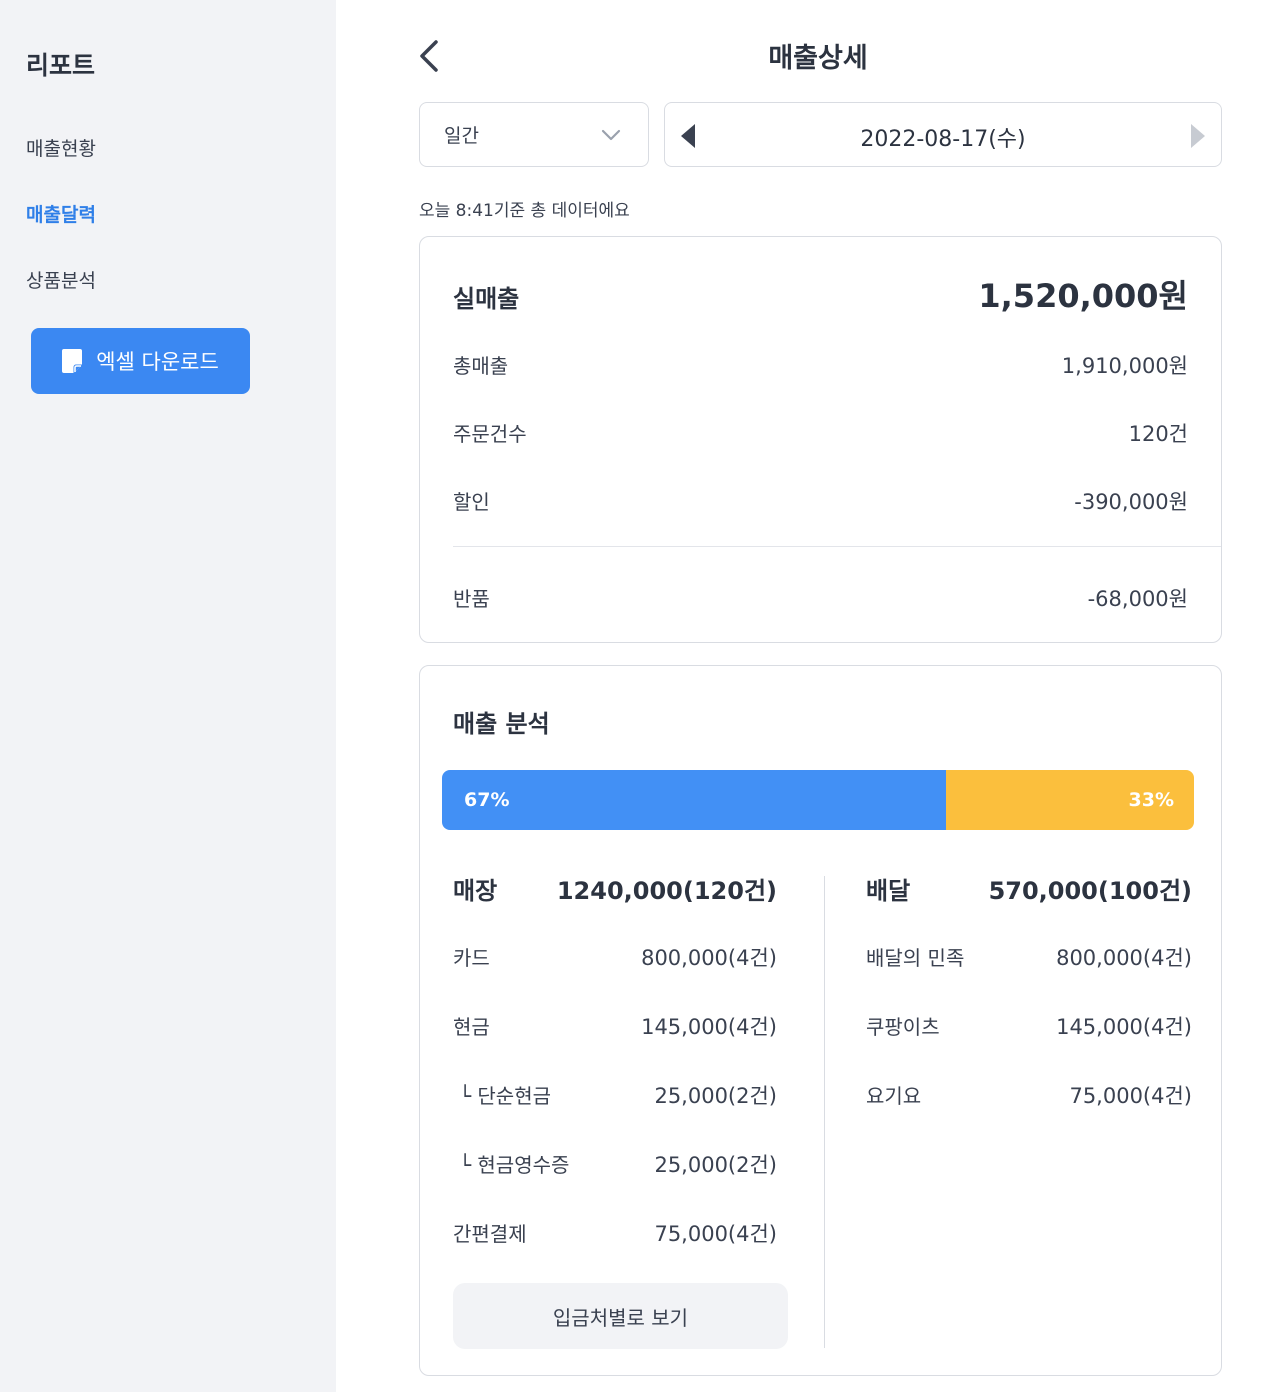 This screenshot has height=1392, width=1268. I want to click on store-ratio-segment: 67%, so click(694, 800).